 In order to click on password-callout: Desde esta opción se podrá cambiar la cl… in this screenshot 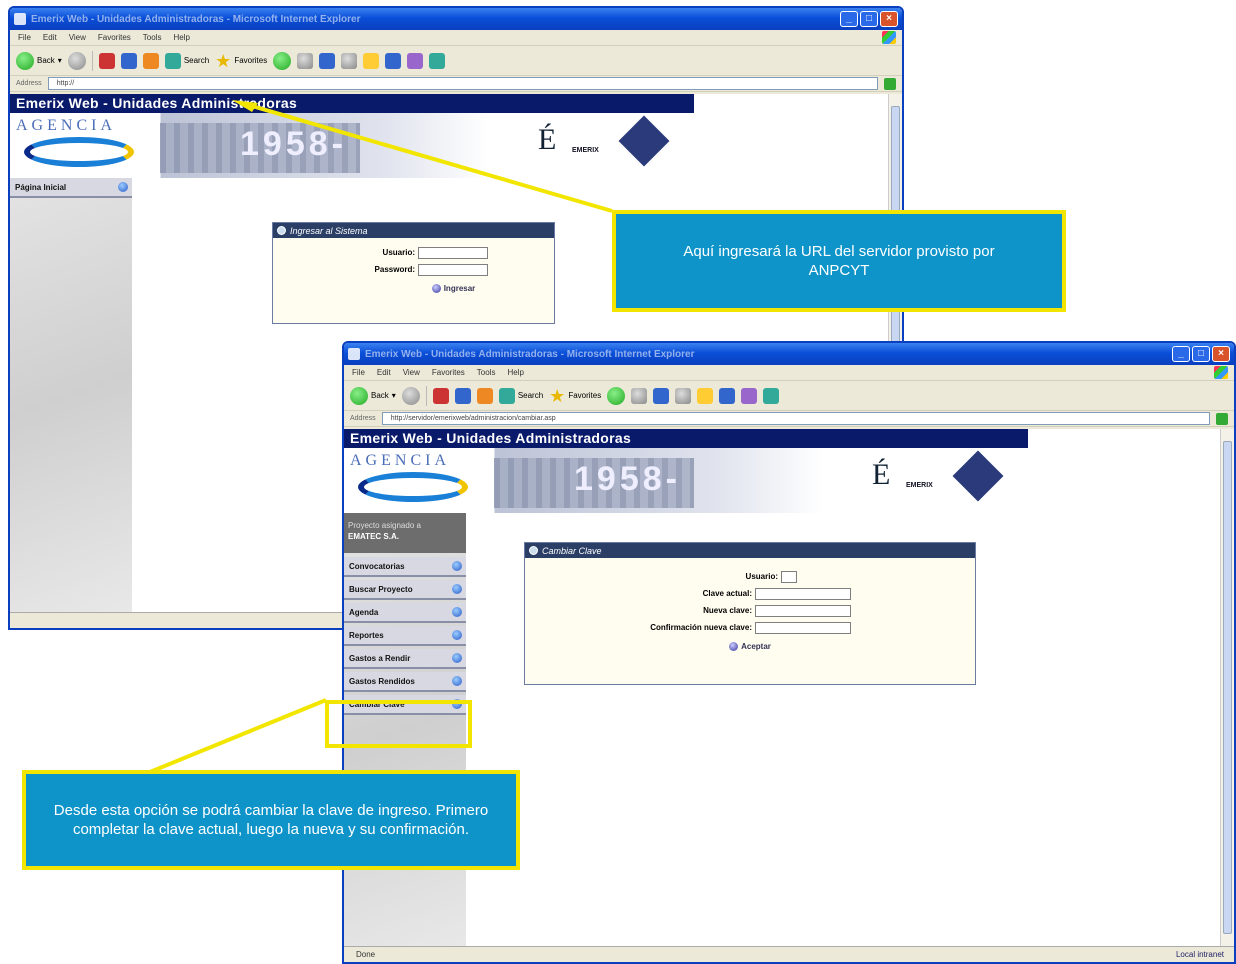, I will do `click(271, 820)`.